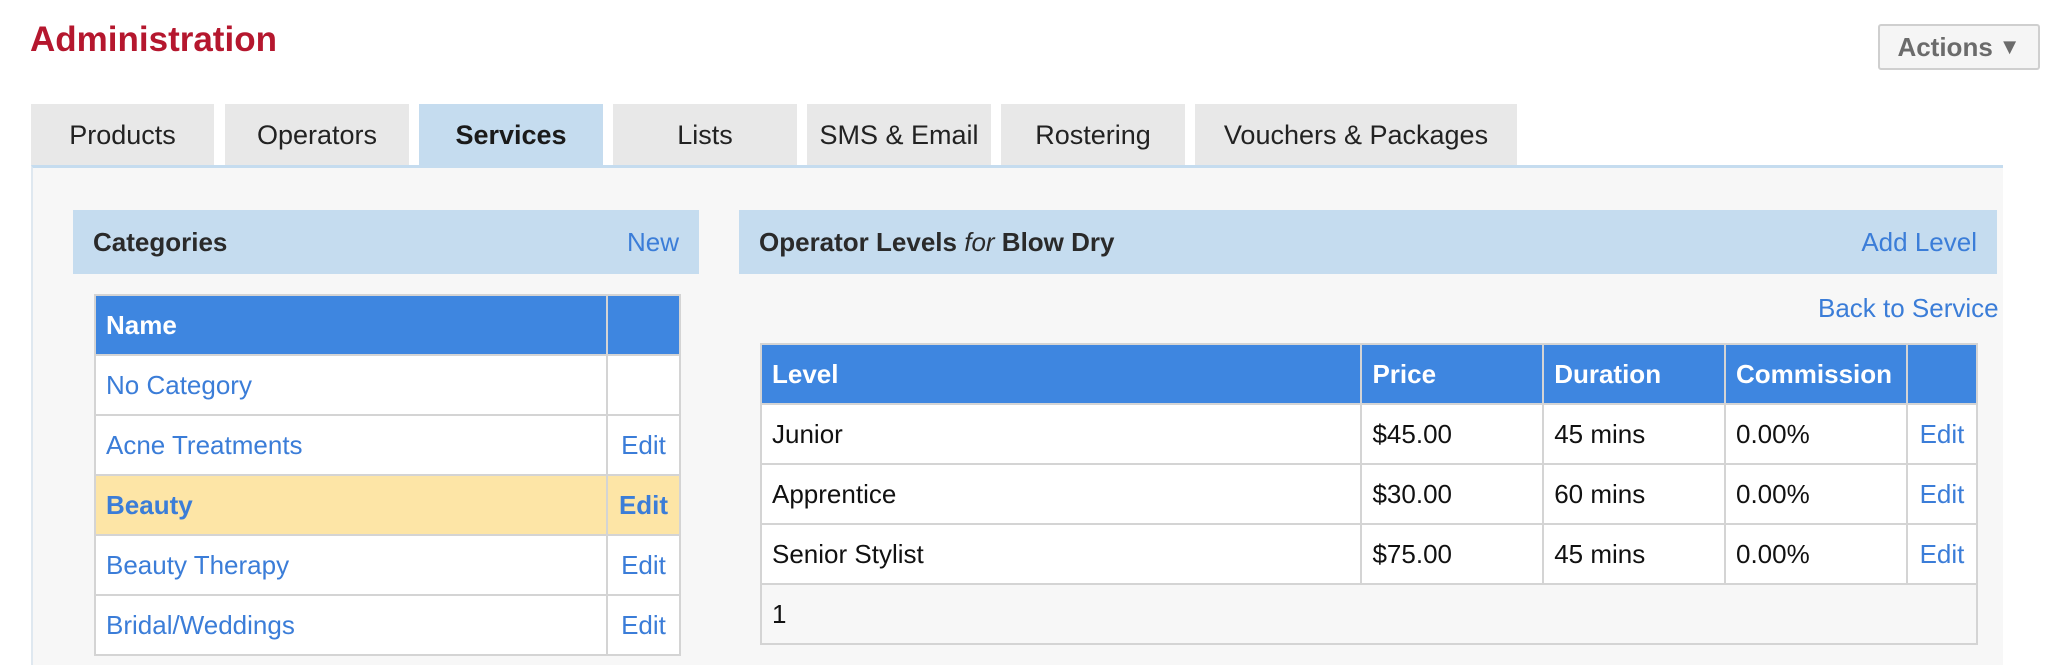  What do you see at coordinates (160, 241) in the screenshot?
I see `categories-title: Categories` at bounding box center [160, 241].